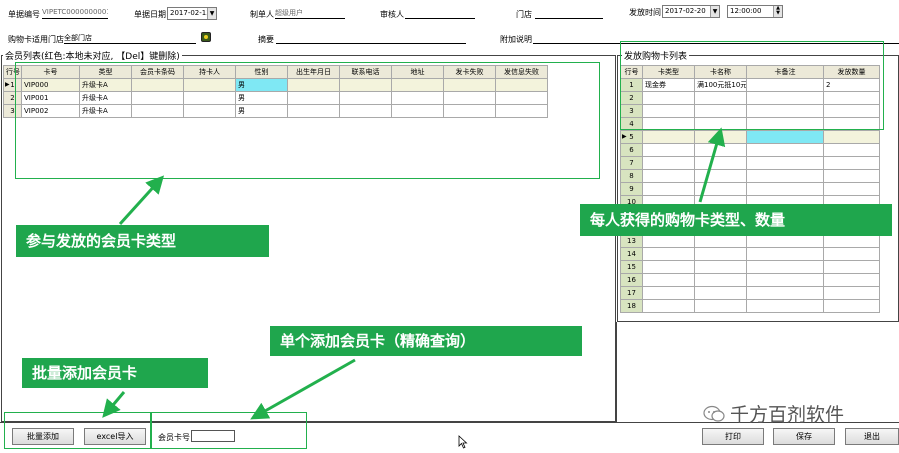 Image resolution: width=899 pixels, height=453 pixels. Describe the element at coordinates (712, 165) in the screenshot. I see `arrow-card-types` at that location.